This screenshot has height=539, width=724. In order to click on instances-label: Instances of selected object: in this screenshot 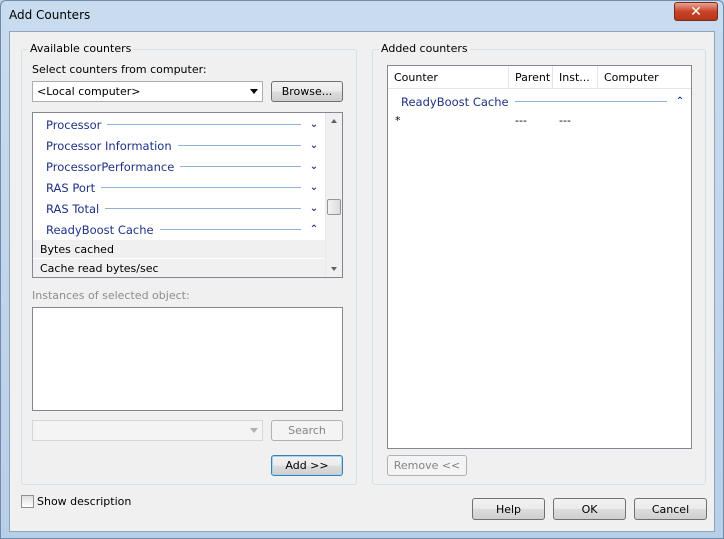, I will do `click(111, 295)`.